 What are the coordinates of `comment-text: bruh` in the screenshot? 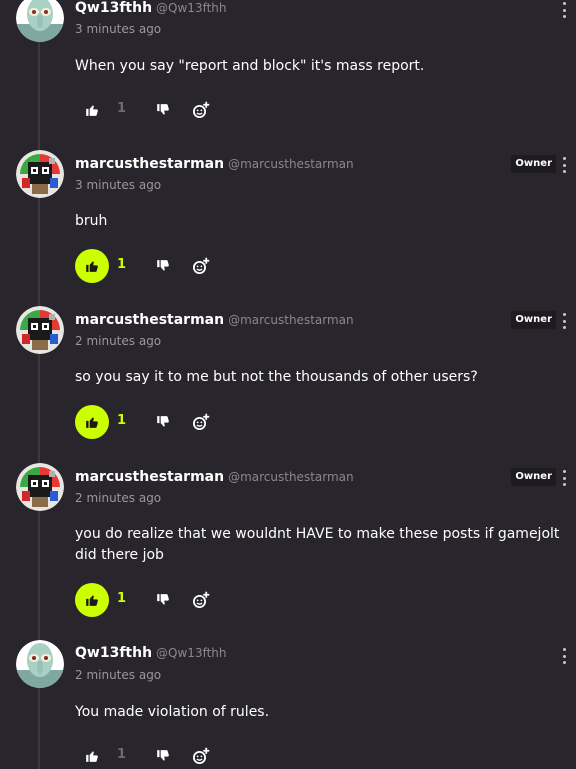 It's located at (91, 221).